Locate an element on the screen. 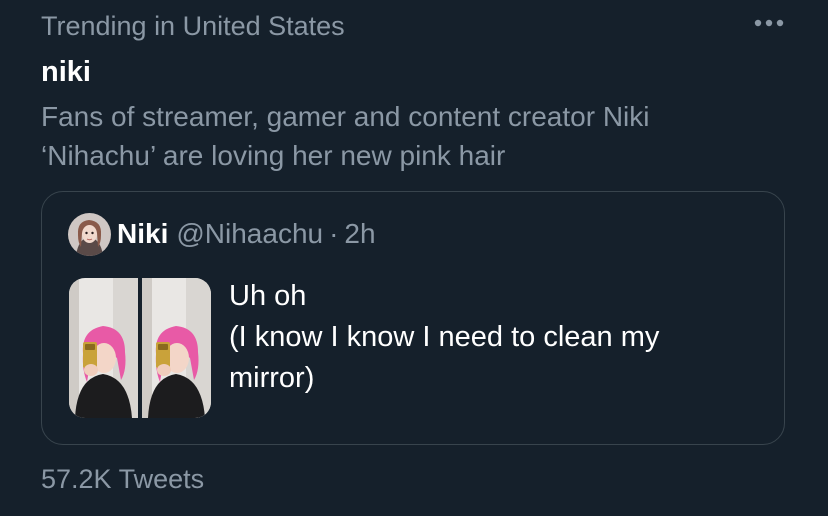 The height and width of the screenshot is (516, 828). trend-context: Trending in United States is located at coordinates (193, 26).